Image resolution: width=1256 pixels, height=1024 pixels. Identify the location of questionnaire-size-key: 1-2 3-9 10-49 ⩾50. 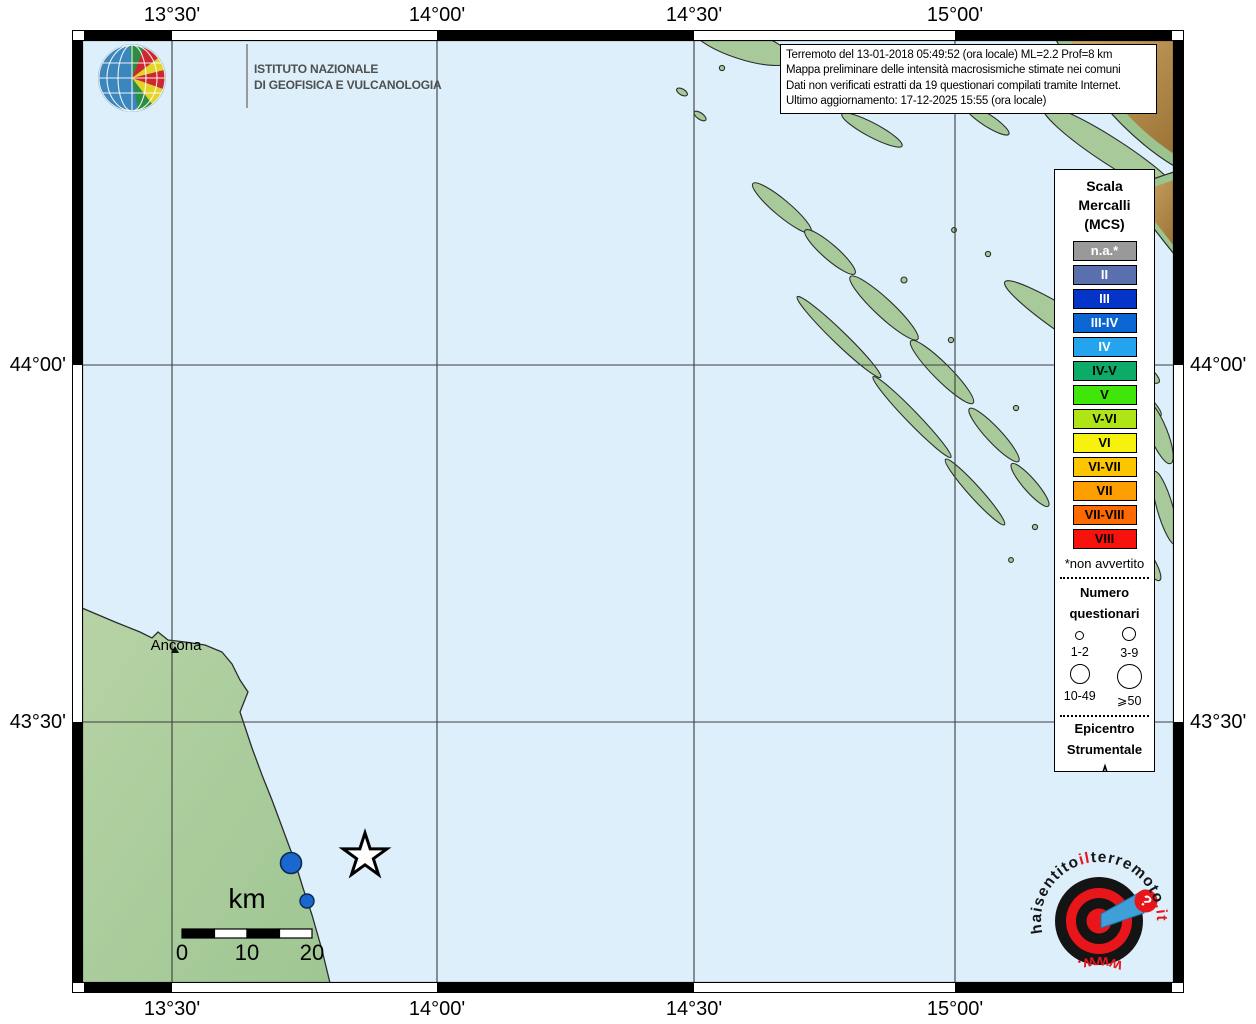
(1104, 666).